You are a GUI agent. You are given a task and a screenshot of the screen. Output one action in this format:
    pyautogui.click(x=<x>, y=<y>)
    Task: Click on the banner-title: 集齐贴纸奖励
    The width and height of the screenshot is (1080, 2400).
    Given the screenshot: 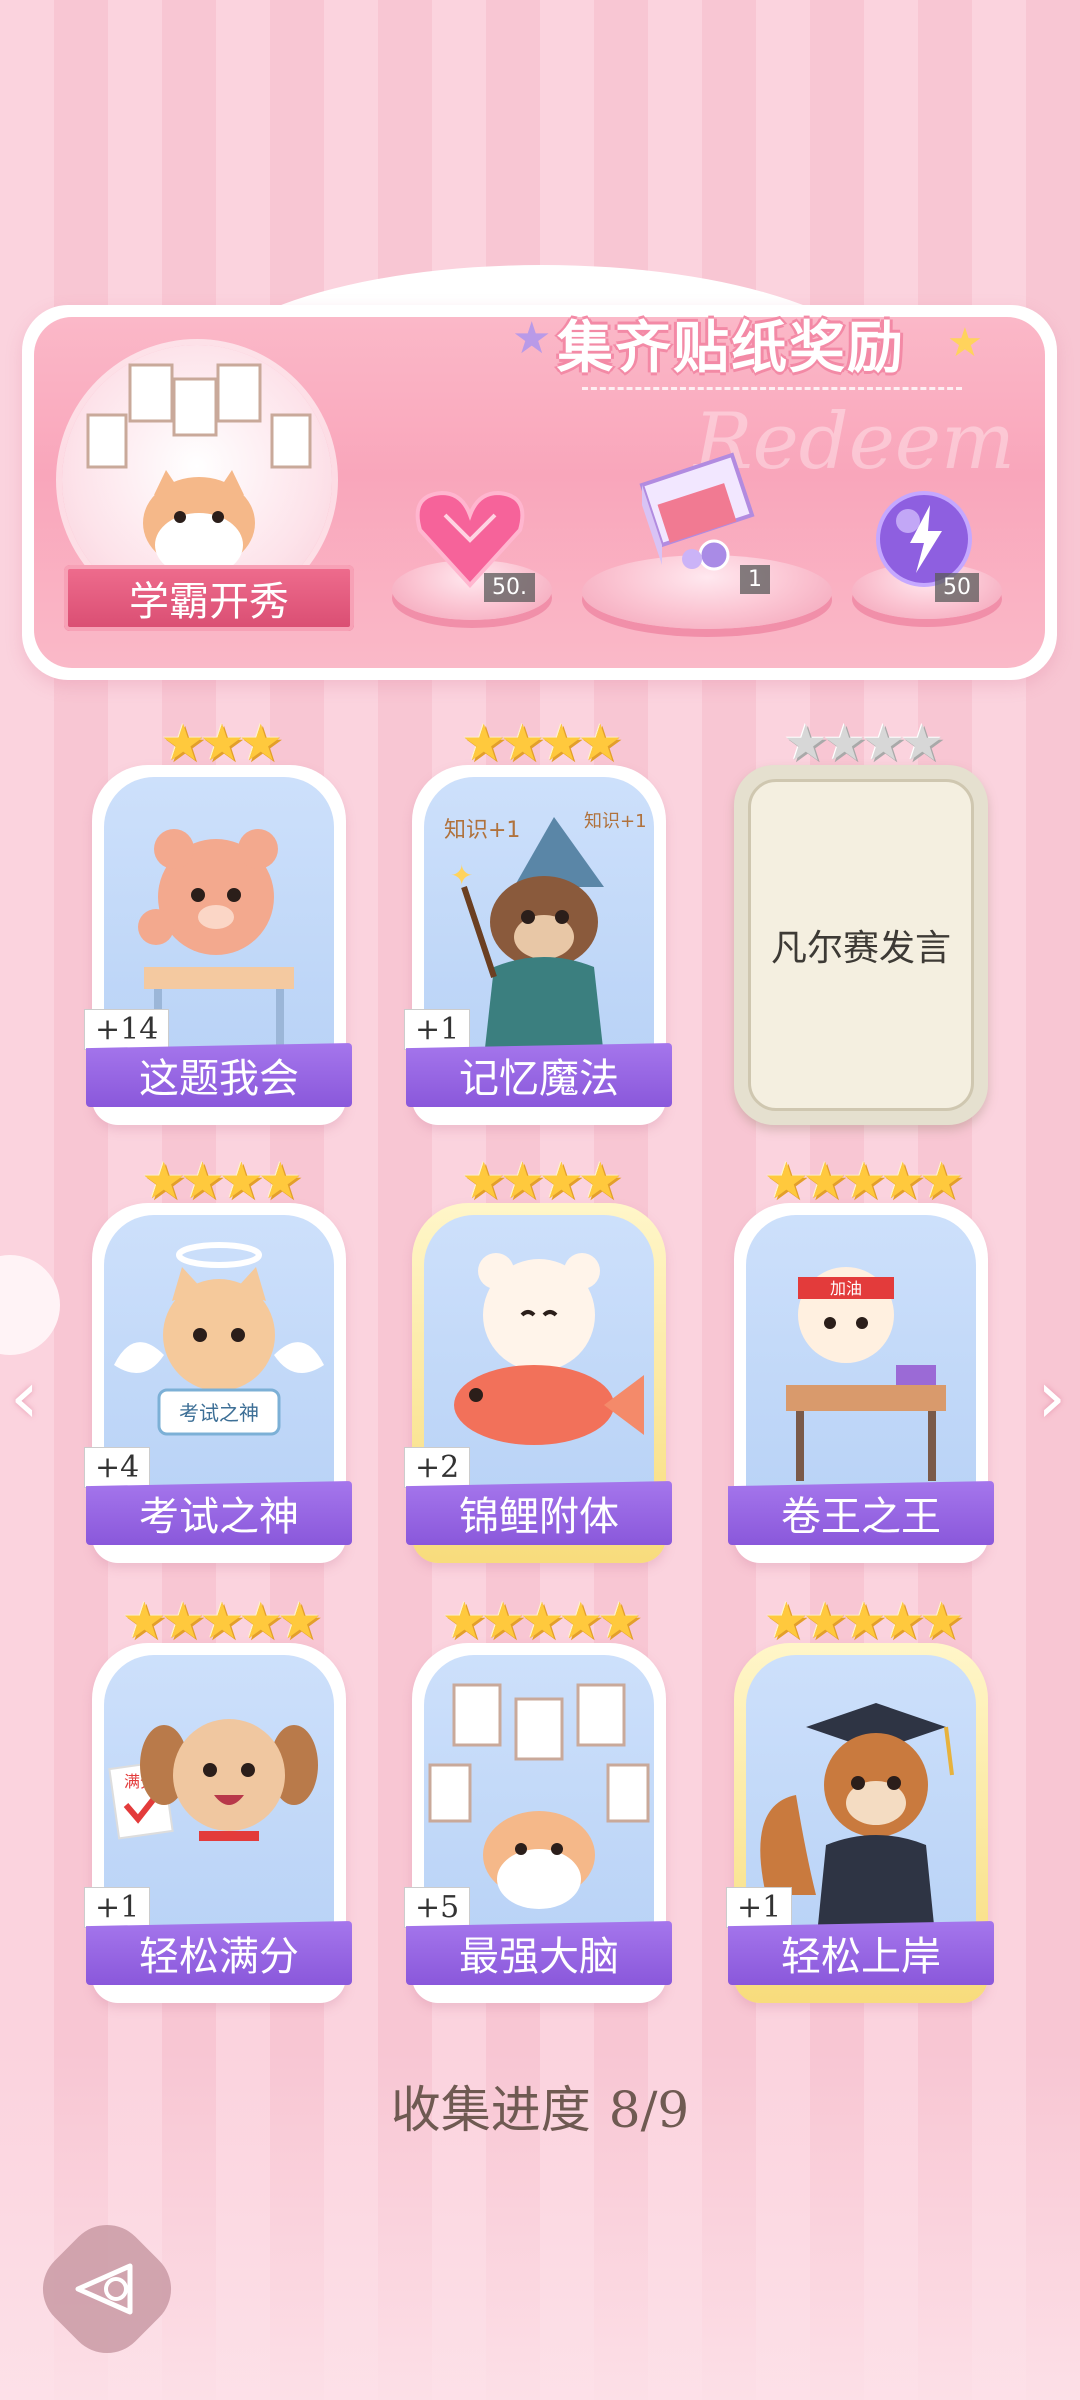 What is the action you would take?
    pyautogui.click(x=731, y=348)
    